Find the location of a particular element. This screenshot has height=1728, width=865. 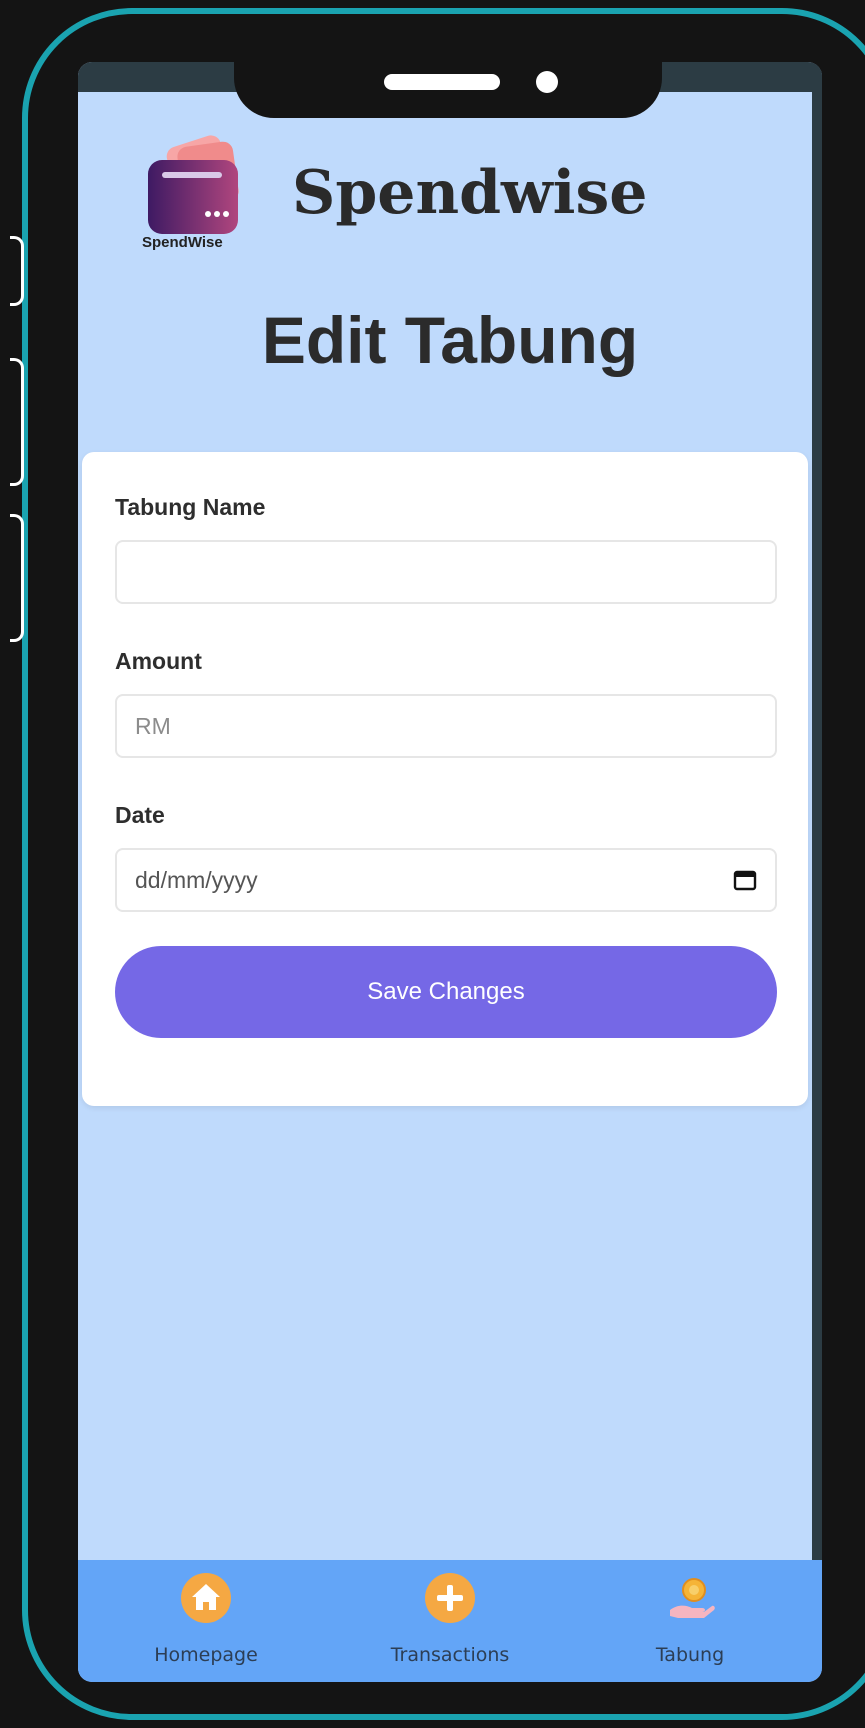

home-icon is located at coordinates (206, 1598).